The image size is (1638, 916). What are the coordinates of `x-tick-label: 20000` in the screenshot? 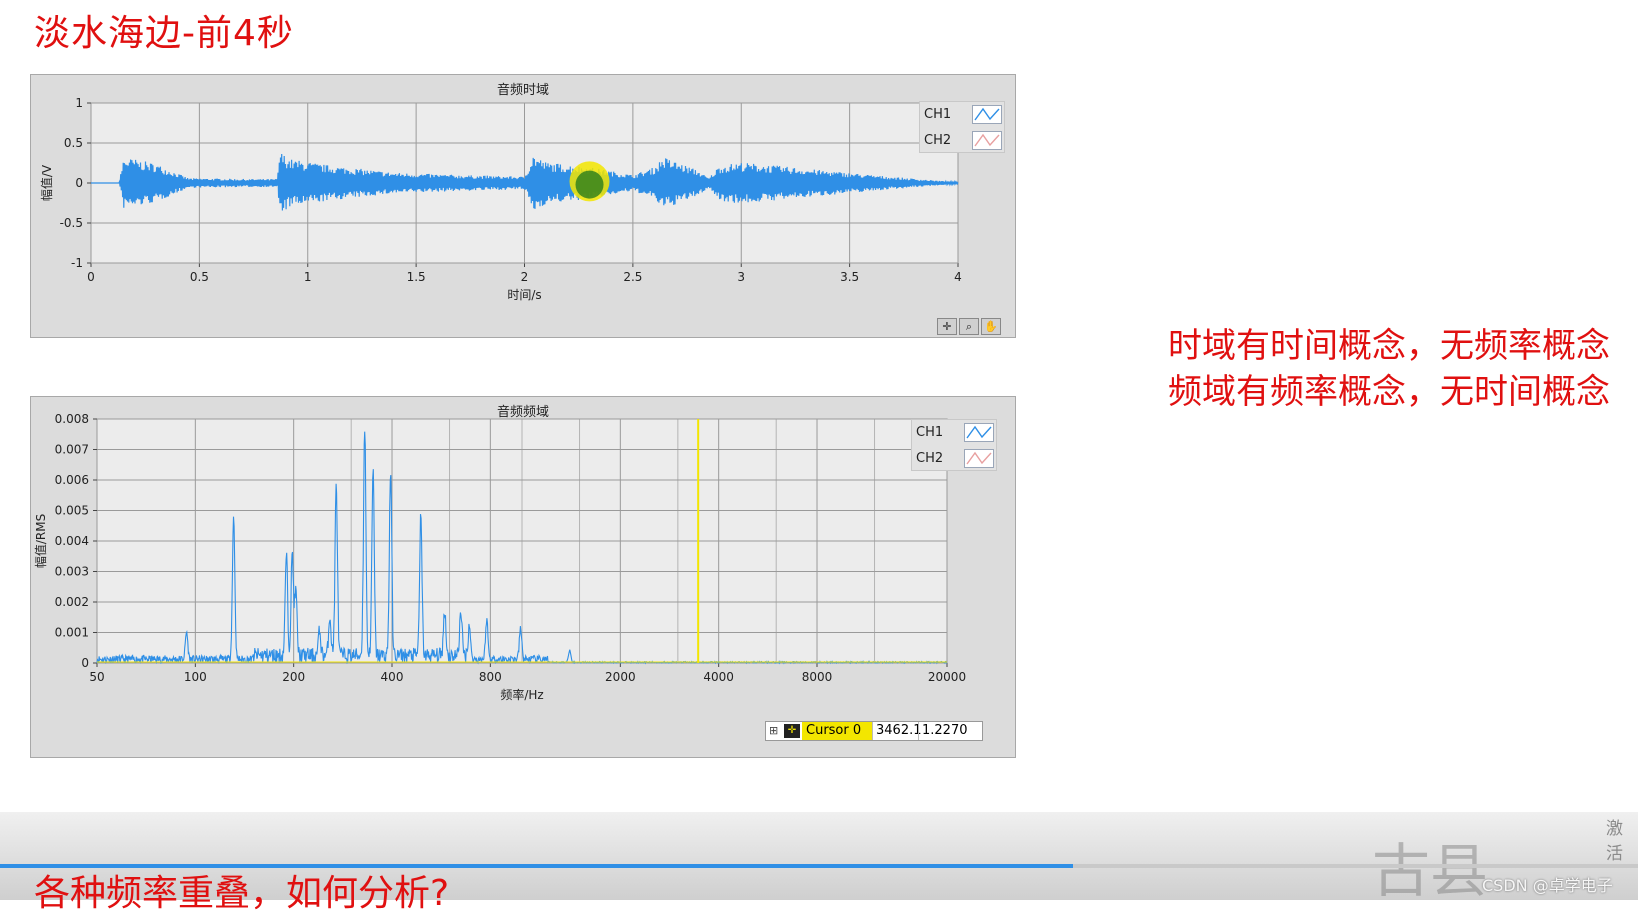 It's located at (947, 677).